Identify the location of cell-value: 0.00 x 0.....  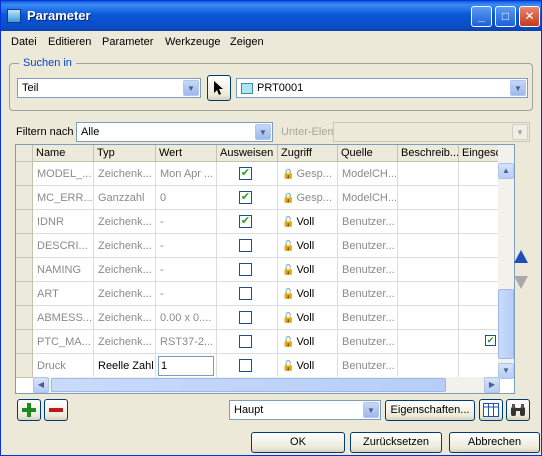
(186, 318).